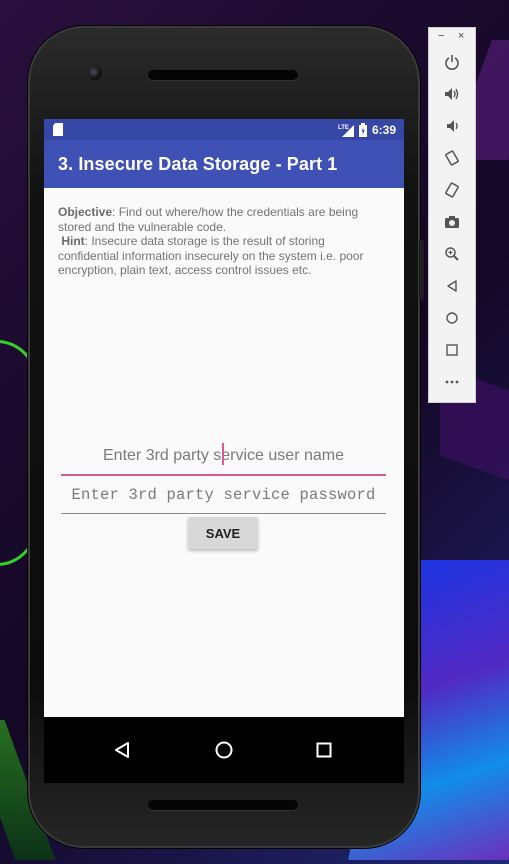  I want to click on volume-up-button, so click(452, 94).